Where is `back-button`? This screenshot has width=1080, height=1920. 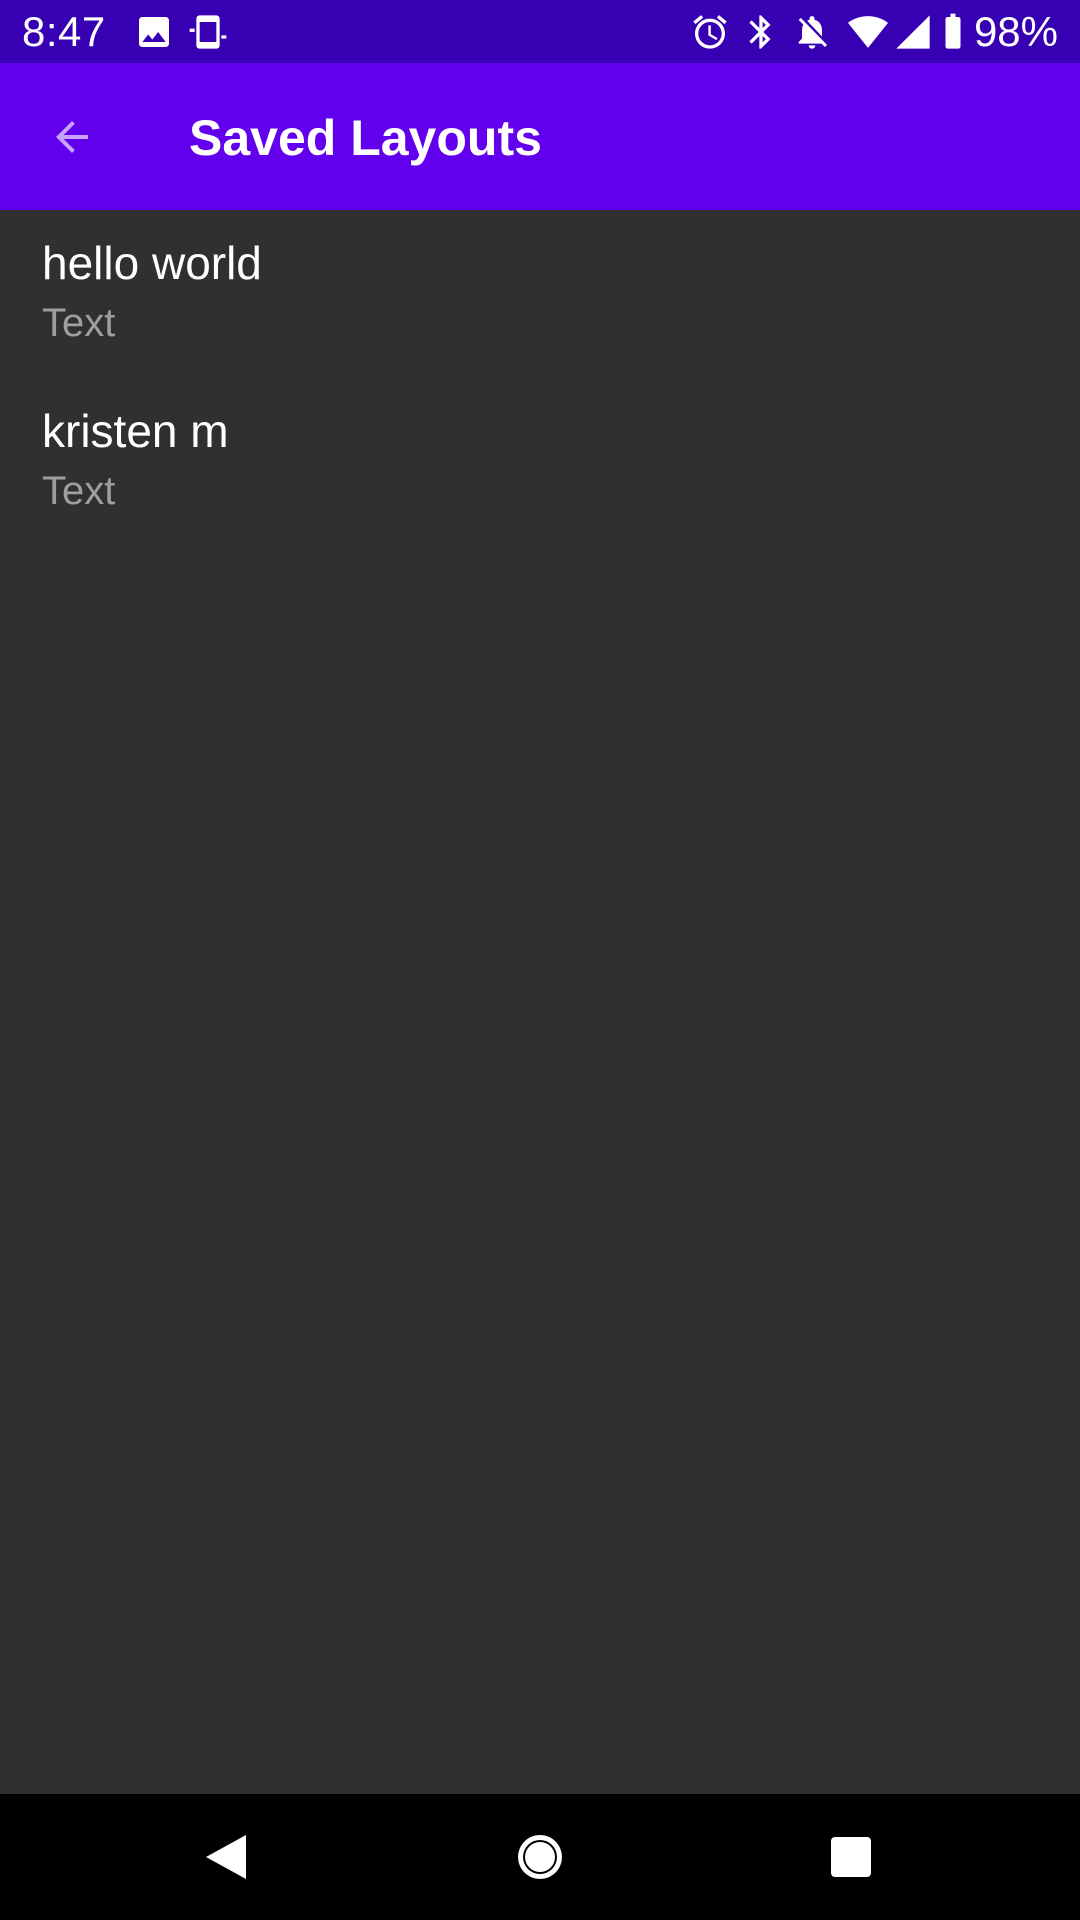 back-button is located at coordinates (74, 137).